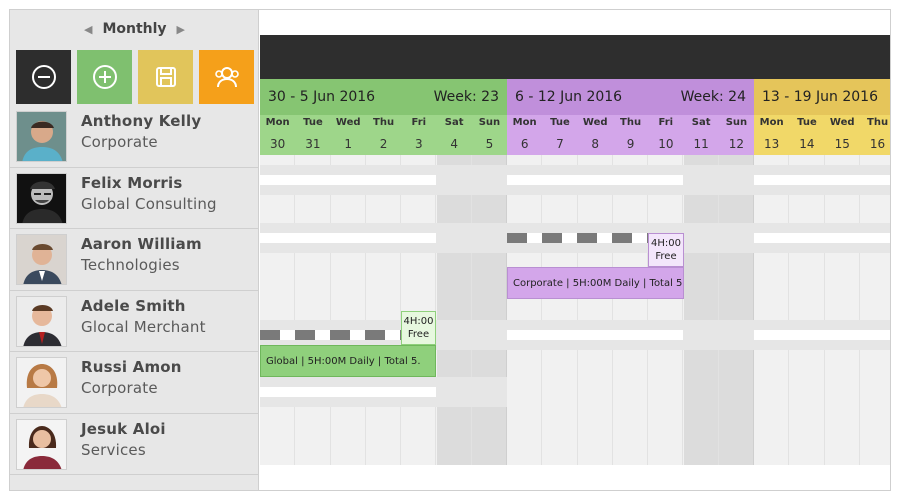 This screenshot has width=900, height=500. Describe the element at coordinates (666, 144) in the screenshot. I see `date-label: 10` at that location.